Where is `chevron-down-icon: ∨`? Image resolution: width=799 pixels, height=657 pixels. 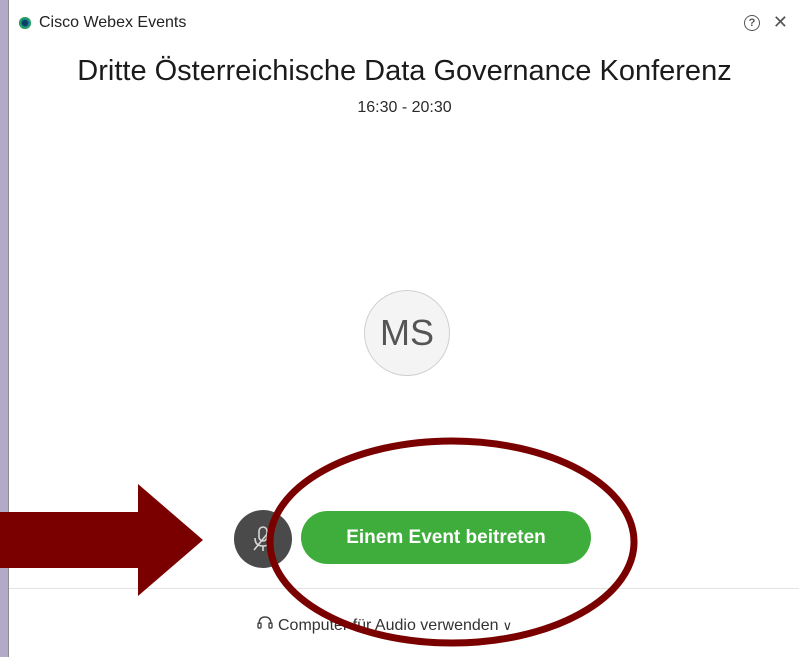 chevron-down-icon: ∨ is located at coordinates (507, 625).